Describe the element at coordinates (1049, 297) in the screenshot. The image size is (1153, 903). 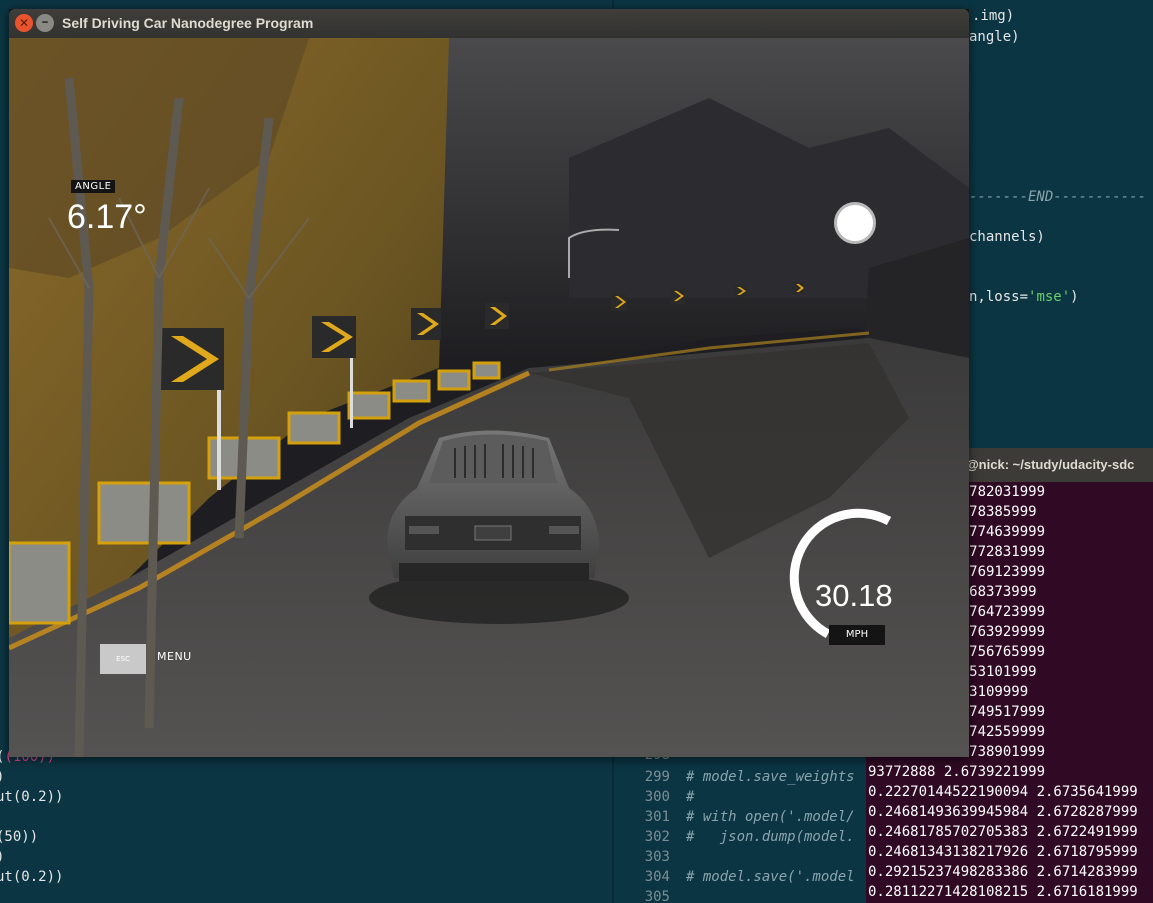
I see `code-string: 'mse'` at that location.